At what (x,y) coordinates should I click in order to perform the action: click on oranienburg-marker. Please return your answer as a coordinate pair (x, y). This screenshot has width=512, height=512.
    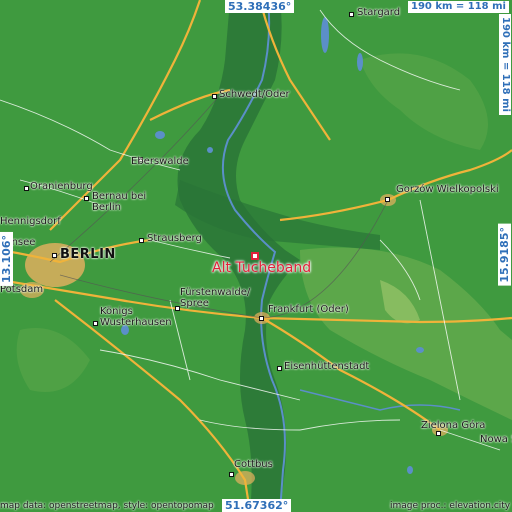
    Looking at the image, I should click on (26, 188).